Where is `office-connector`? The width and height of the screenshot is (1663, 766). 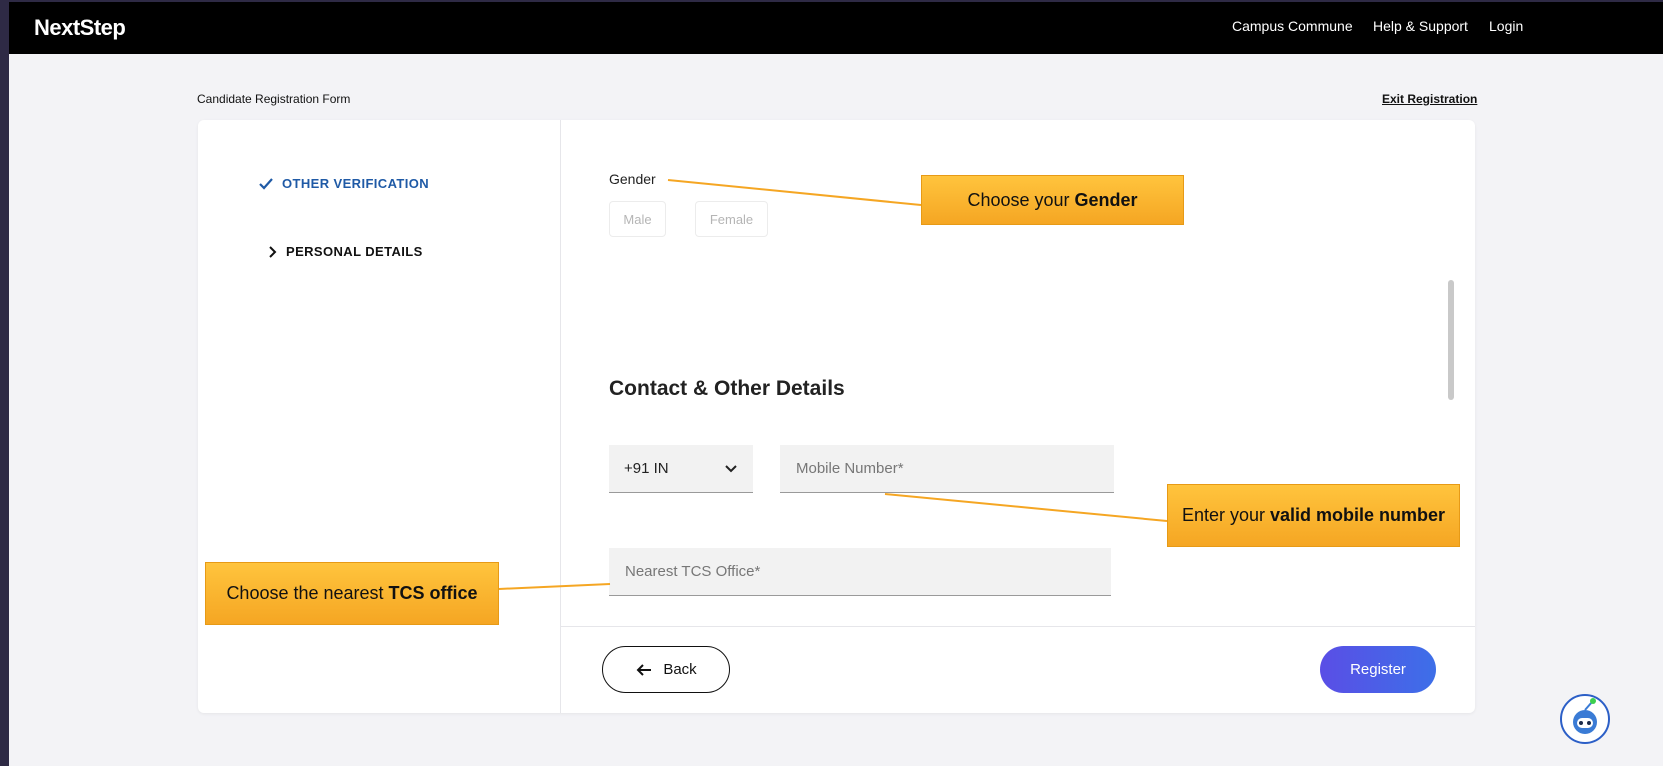 office-connector is located at coordinates (554, 586).